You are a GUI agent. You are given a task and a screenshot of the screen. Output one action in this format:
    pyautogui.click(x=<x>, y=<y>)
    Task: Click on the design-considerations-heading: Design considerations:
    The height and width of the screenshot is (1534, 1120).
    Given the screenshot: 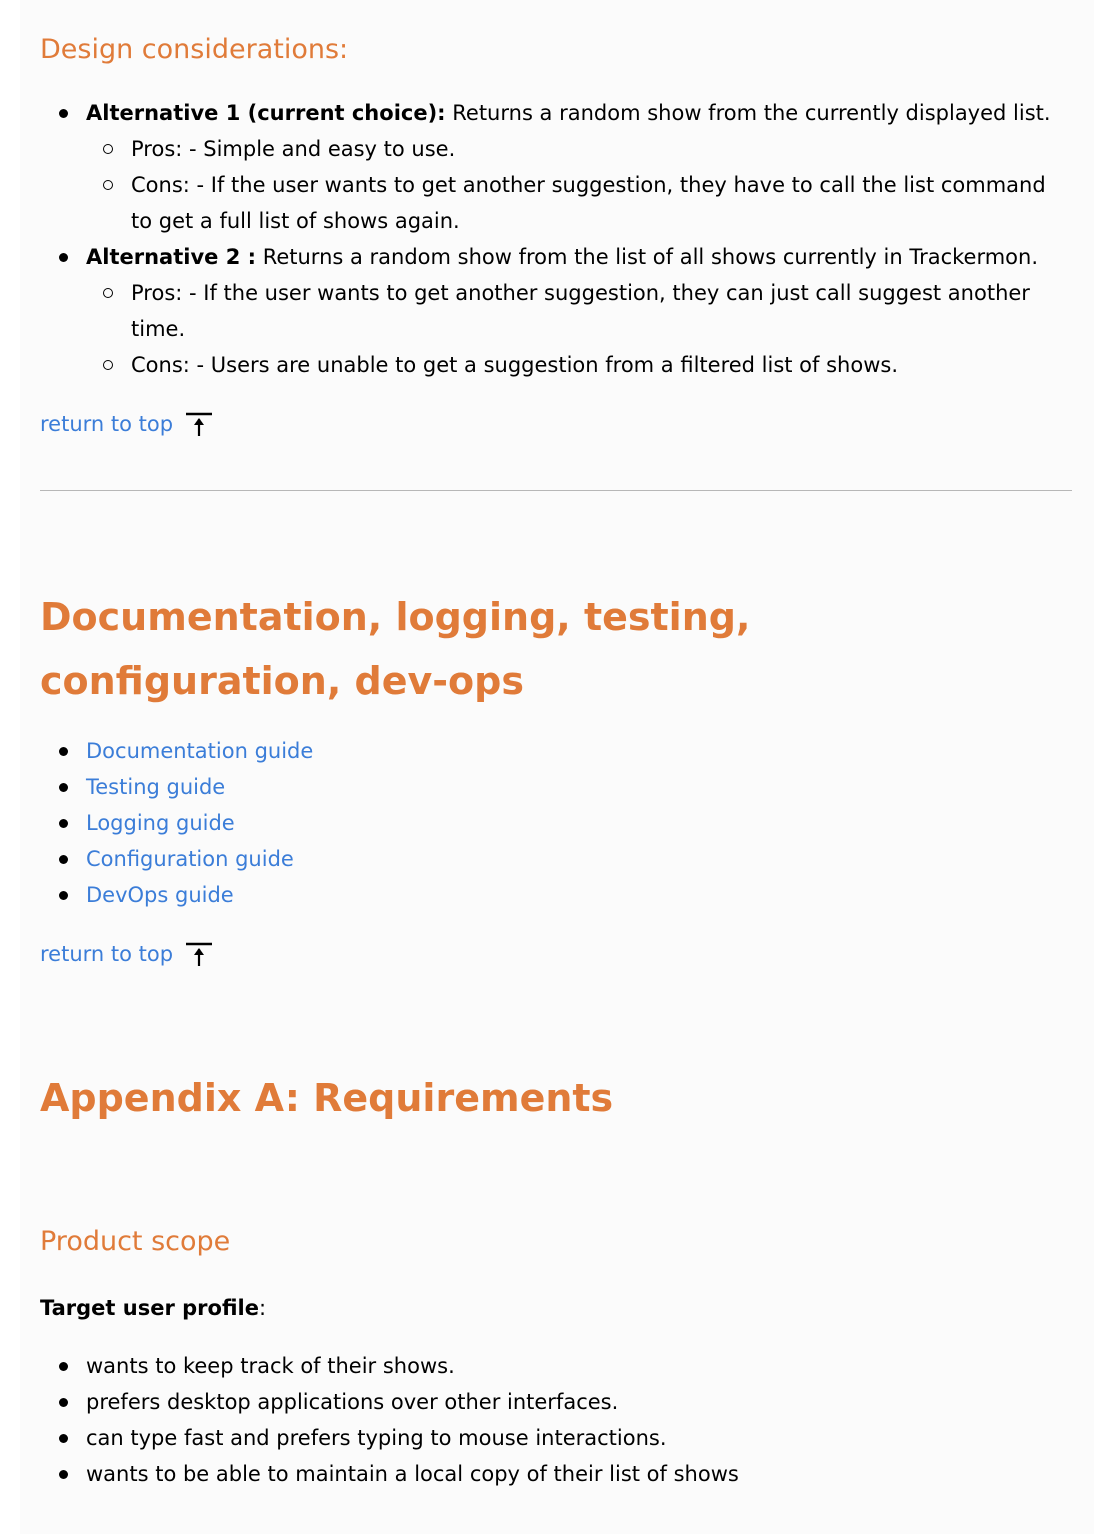 What is the action you would take?
    pyautogui.click(x=194, y=49)
    